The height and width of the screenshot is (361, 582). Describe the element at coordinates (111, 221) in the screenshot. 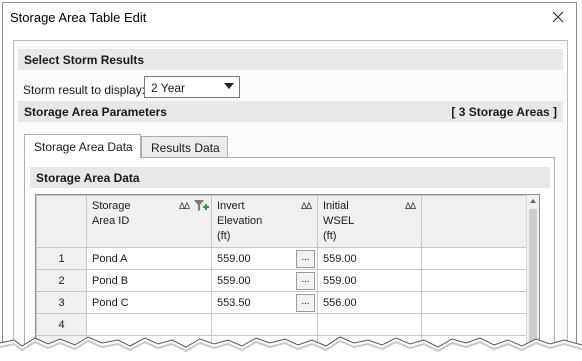

I see `column-header-line: Area ID` at that location.